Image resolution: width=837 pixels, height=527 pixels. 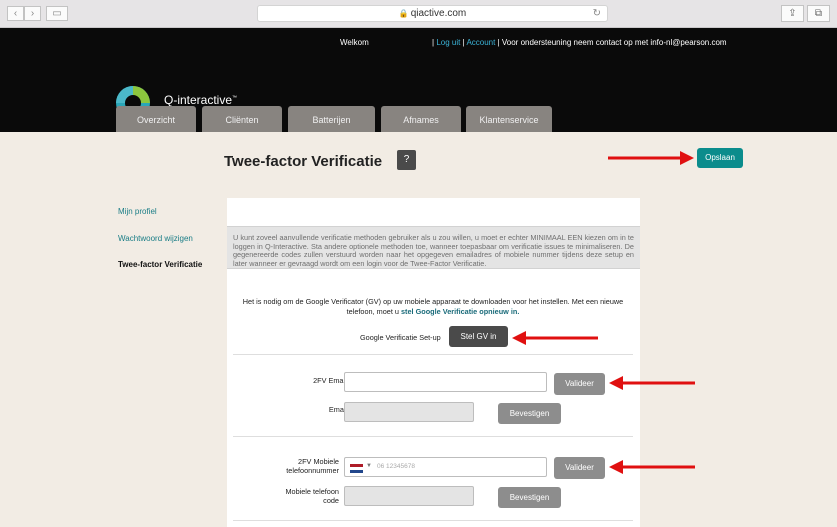 What do you see at coordinates (720, 158) in the screenshot?
I see `save-button: Opslaan` at bounding box center [720, 158].